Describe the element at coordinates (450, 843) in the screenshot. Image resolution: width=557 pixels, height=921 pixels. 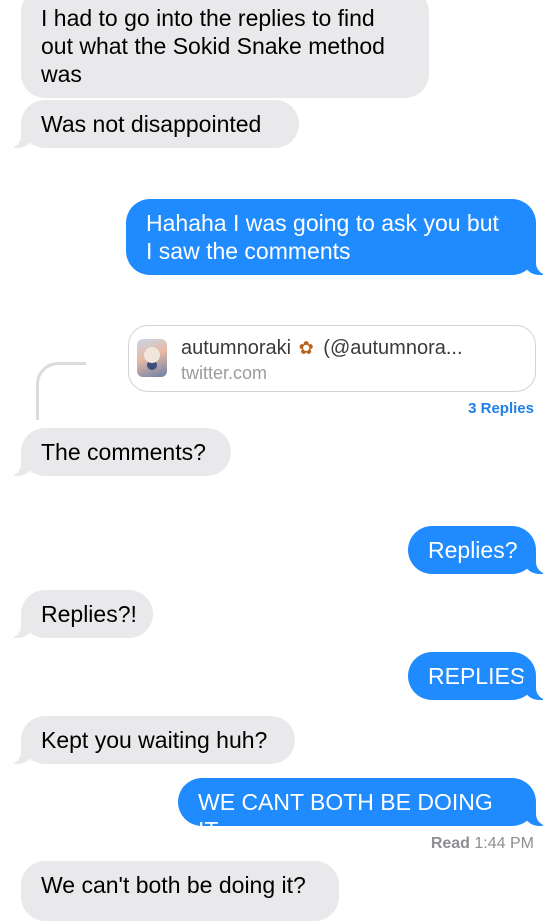
I see `read-receipt-label: Read` at that location.